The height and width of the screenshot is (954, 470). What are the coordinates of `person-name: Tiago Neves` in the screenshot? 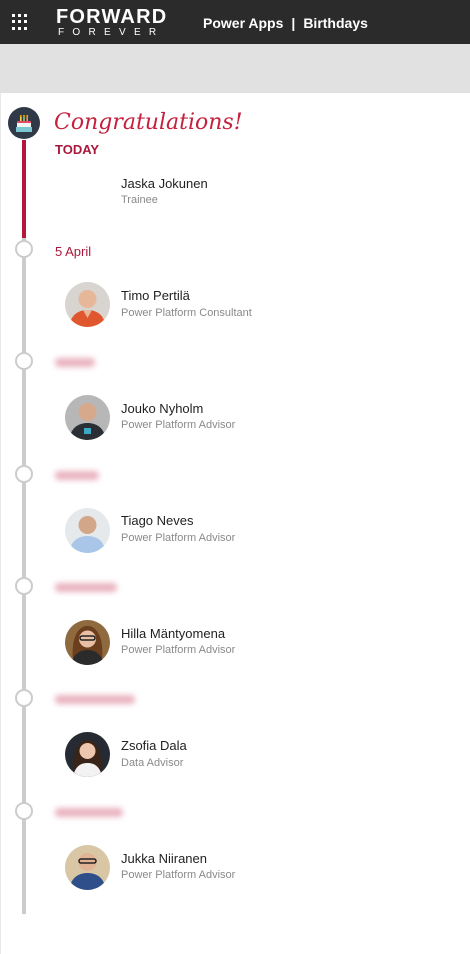 It's located at (157, 520).